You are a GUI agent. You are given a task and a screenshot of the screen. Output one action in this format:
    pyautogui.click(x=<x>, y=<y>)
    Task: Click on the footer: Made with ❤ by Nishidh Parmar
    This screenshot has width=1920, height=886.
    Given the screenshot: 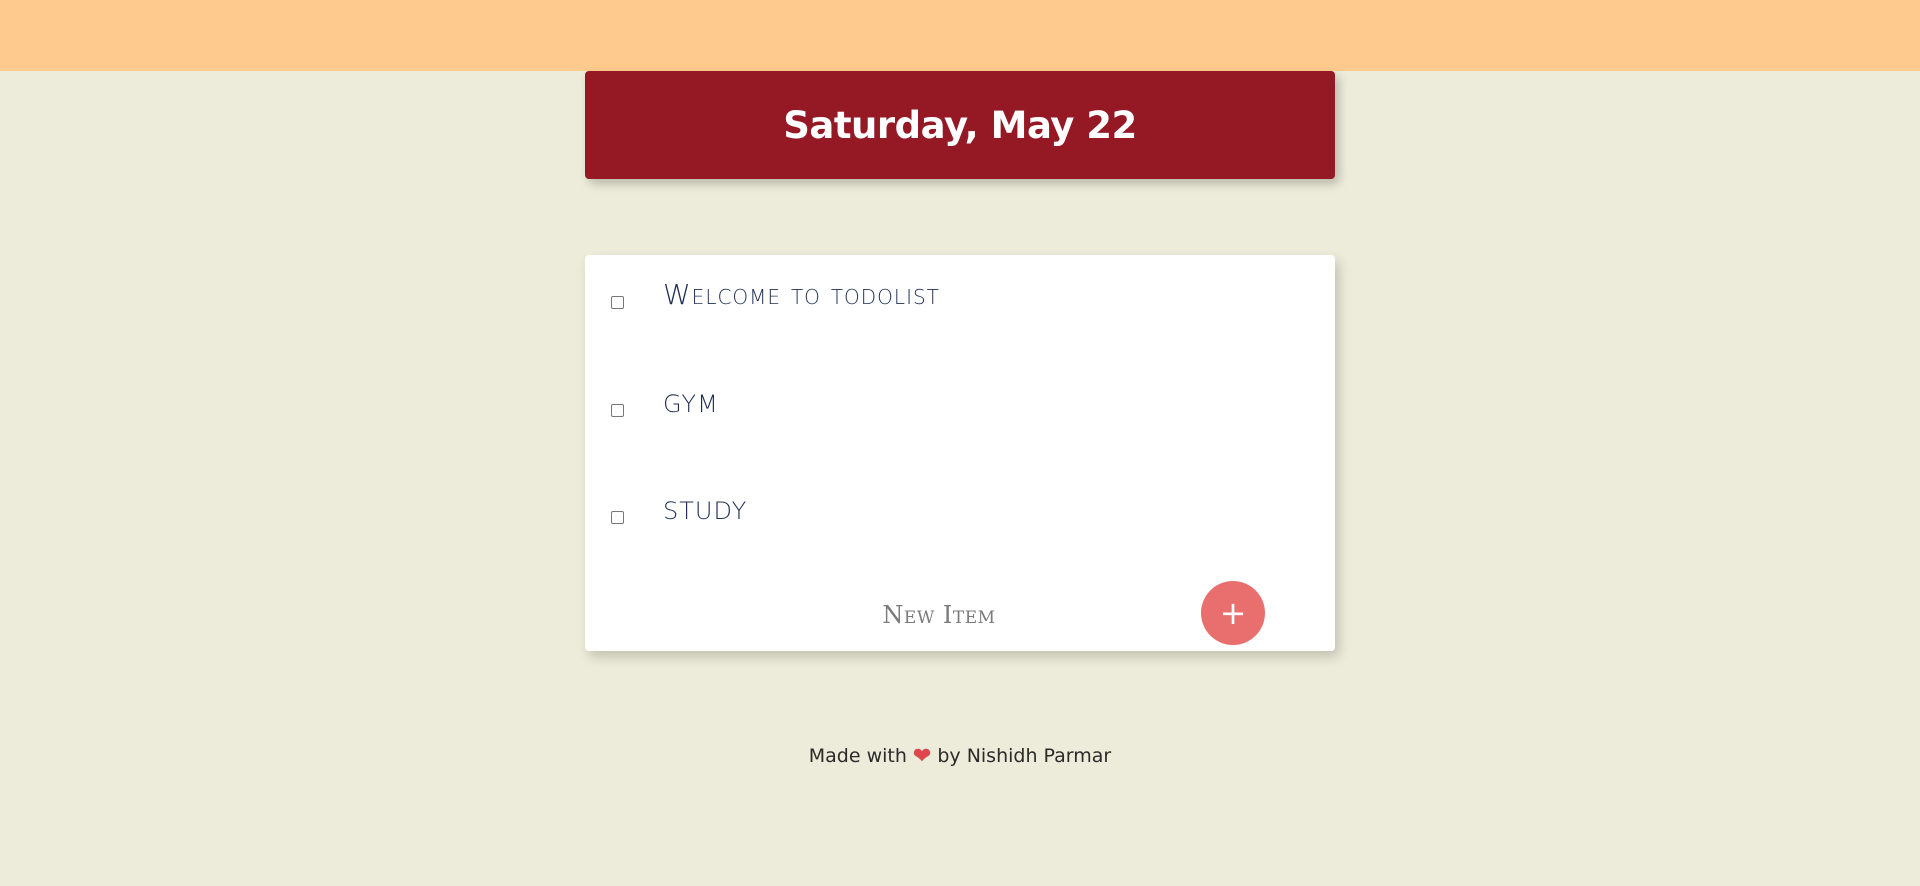 What is the action you would take?
    pyautogui.click(x=960, y=756)
    